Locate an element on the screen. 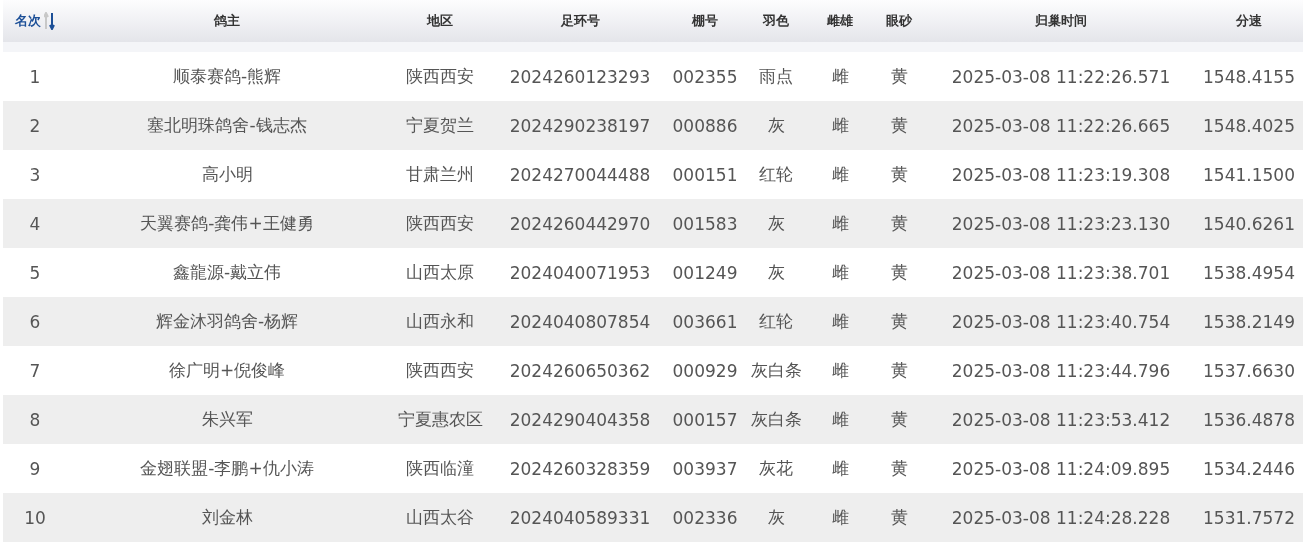  table-cell: 000157 is located at coordinates (705, 419).